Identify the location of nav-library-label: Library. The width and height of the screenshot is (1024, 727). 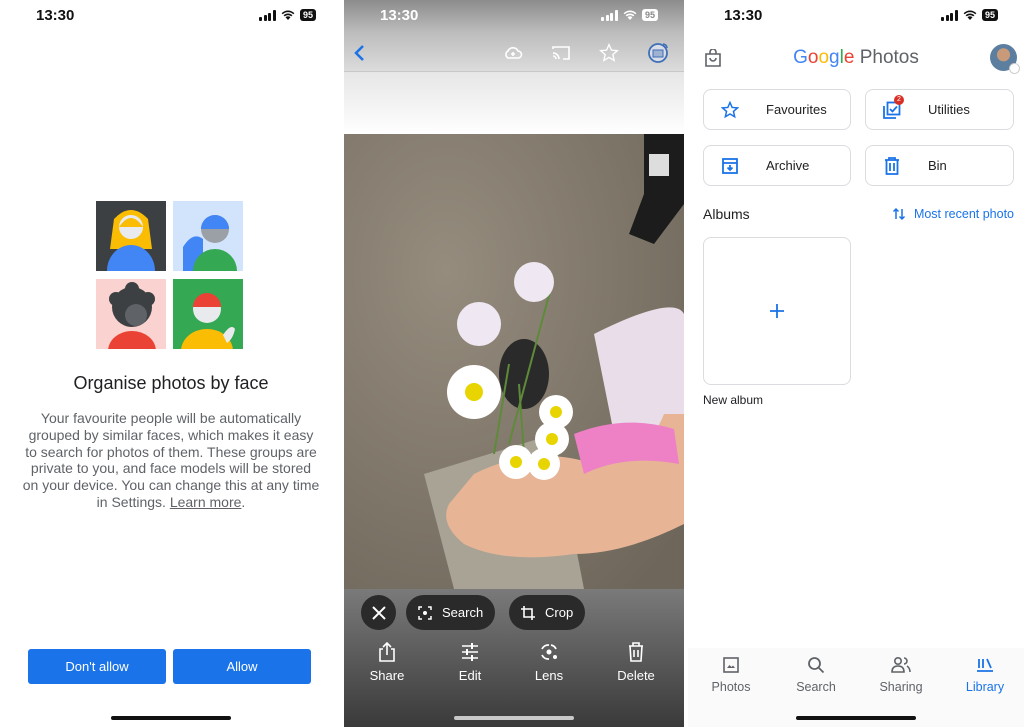
(985, 687).